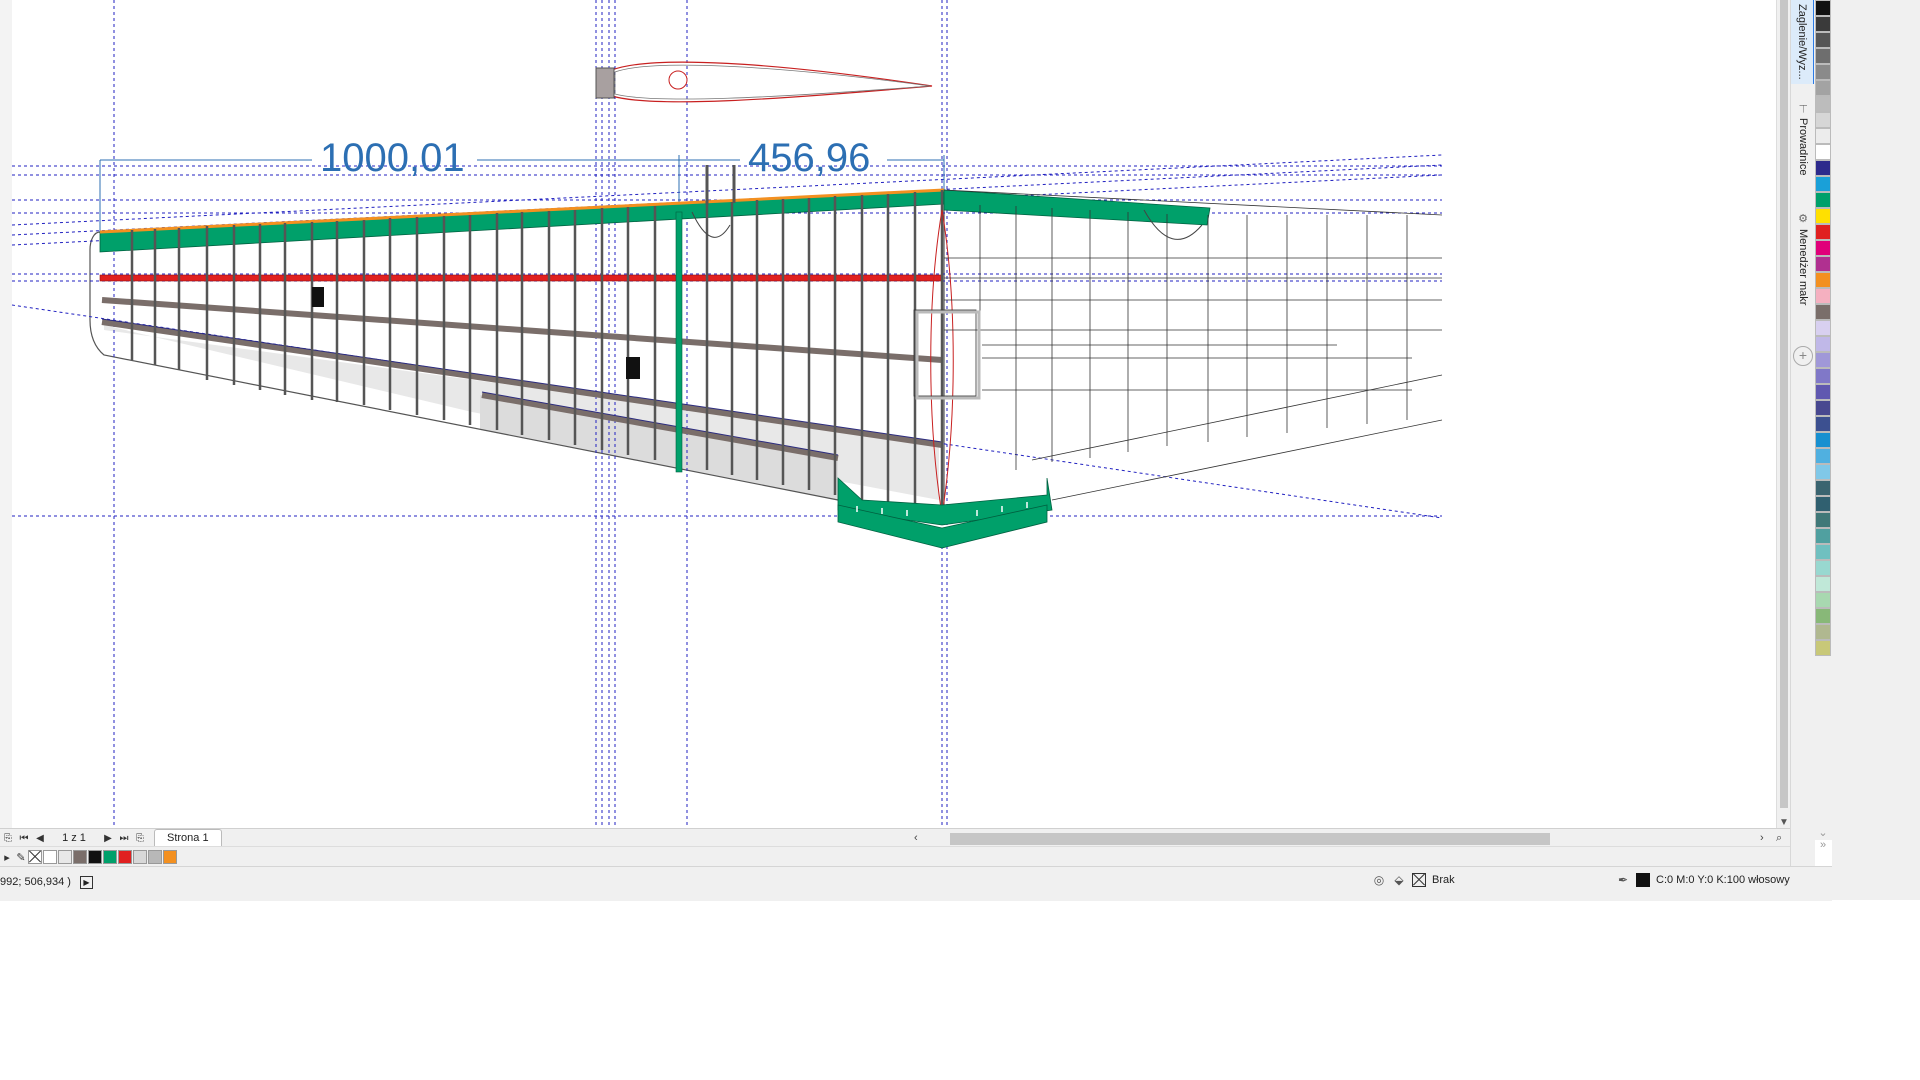 This screenshot has width=1920, height=1080. What do you see at coordinates (1802, 218) in the screenshot?
I see `macro-icon: ⚙` at bounding box center [1802, 218].